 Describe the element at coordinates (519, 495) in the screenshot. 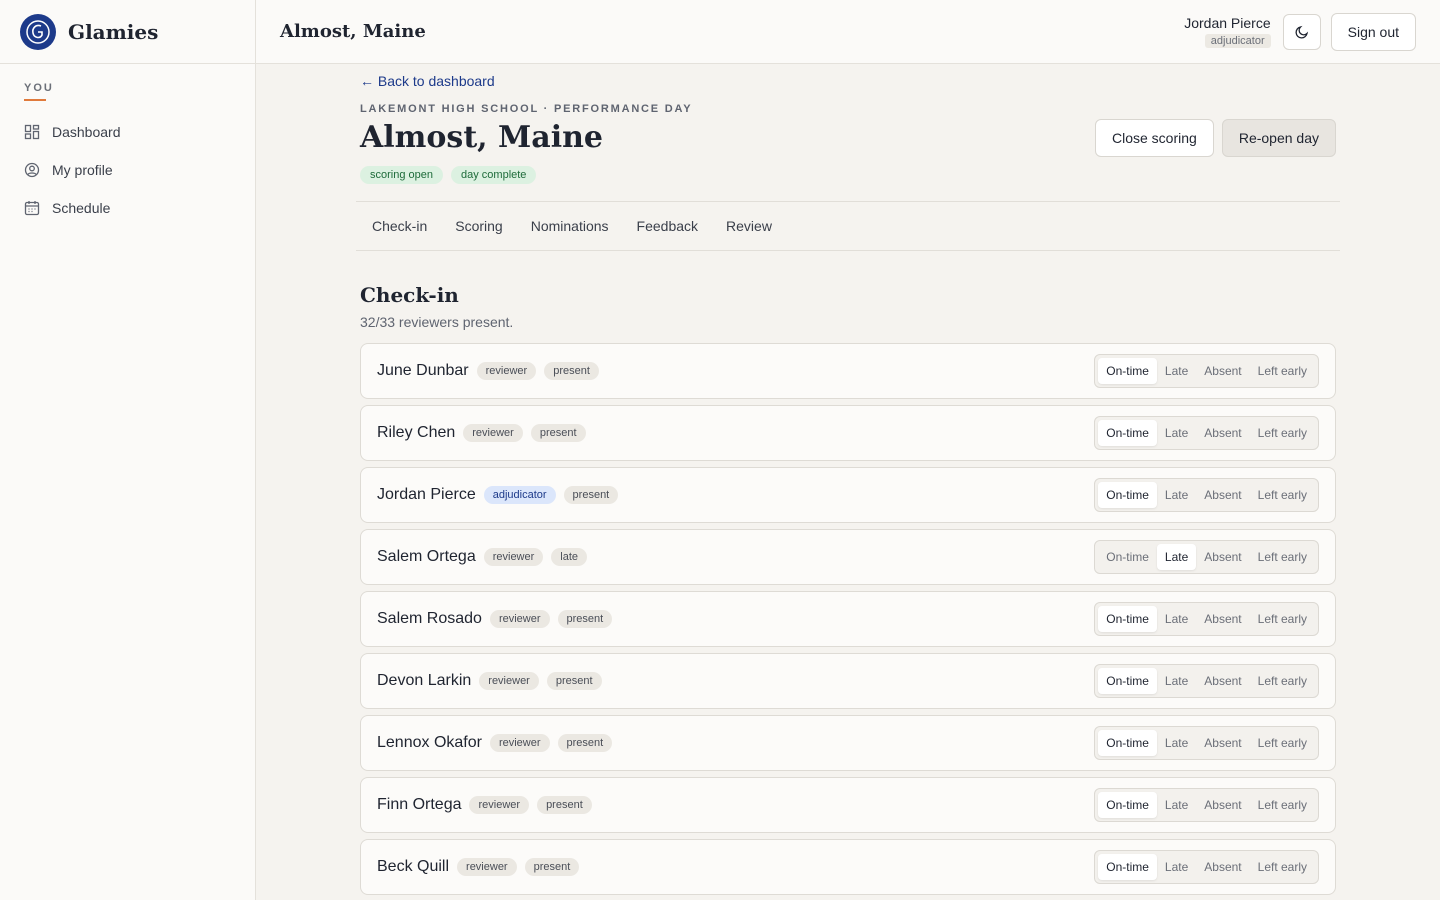

I see `role-badge: adjudicator` at that location.